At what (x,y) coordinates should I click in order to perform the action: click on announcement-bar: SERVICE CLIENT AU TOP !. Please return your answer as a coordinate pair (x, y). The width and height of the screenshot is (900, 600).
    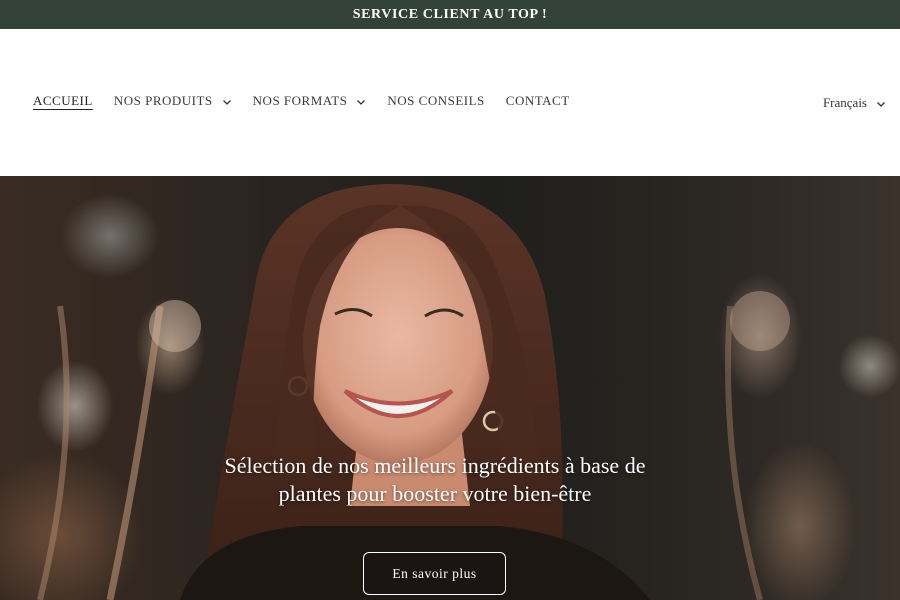
    Looking at the image, I should click on (450, 14).